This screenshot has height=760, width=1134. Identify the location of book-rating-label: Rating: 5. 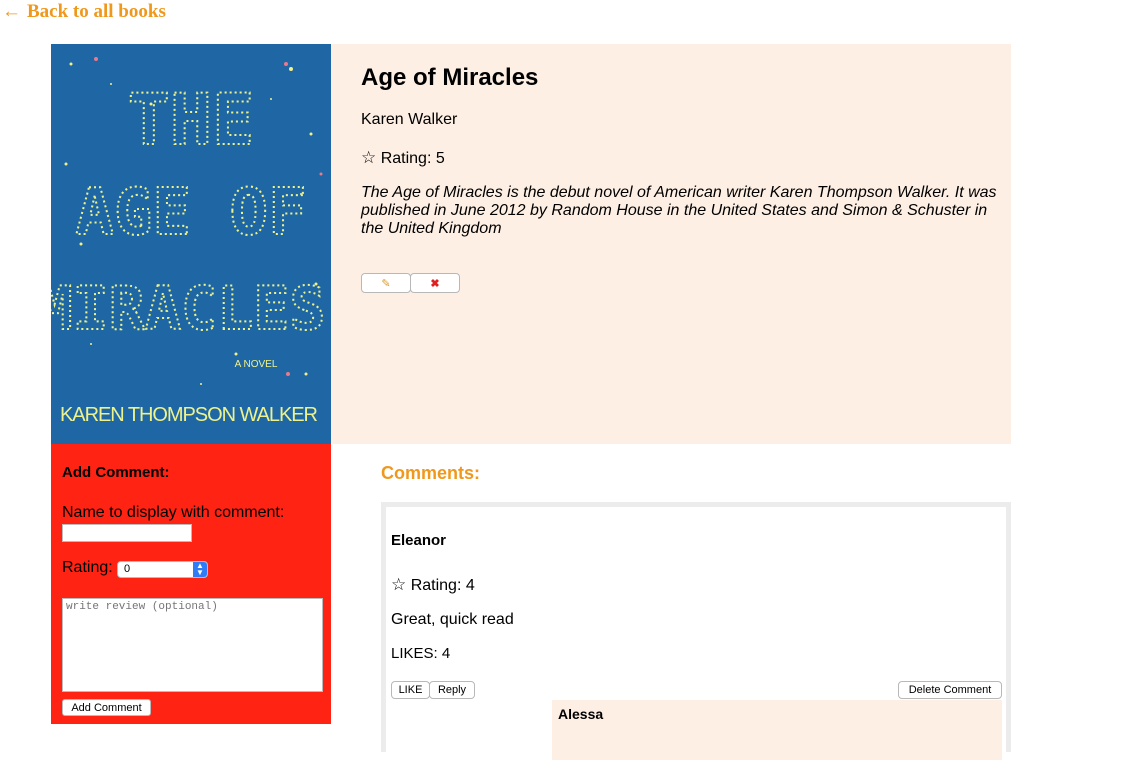
(412, 158).